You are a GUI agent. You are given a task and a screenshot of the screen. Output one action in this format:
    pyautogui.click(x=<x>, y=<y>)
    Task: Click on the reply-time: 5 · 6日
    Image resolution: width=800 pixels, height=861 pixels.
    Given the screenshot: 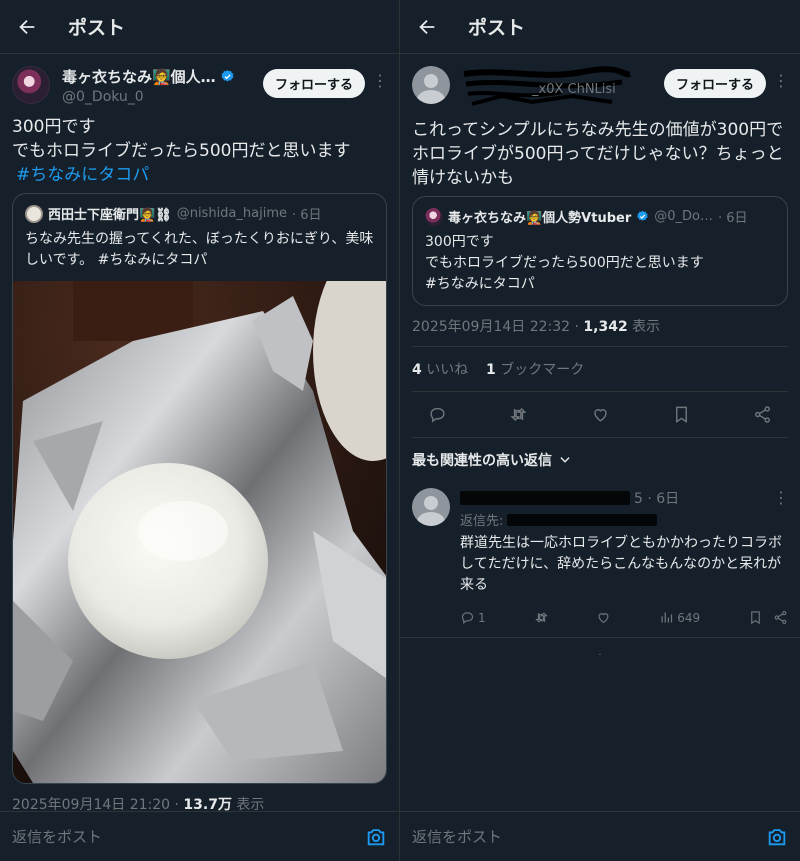 What is the action you would take?
    pyautogui.click(x=657, y=499)
    